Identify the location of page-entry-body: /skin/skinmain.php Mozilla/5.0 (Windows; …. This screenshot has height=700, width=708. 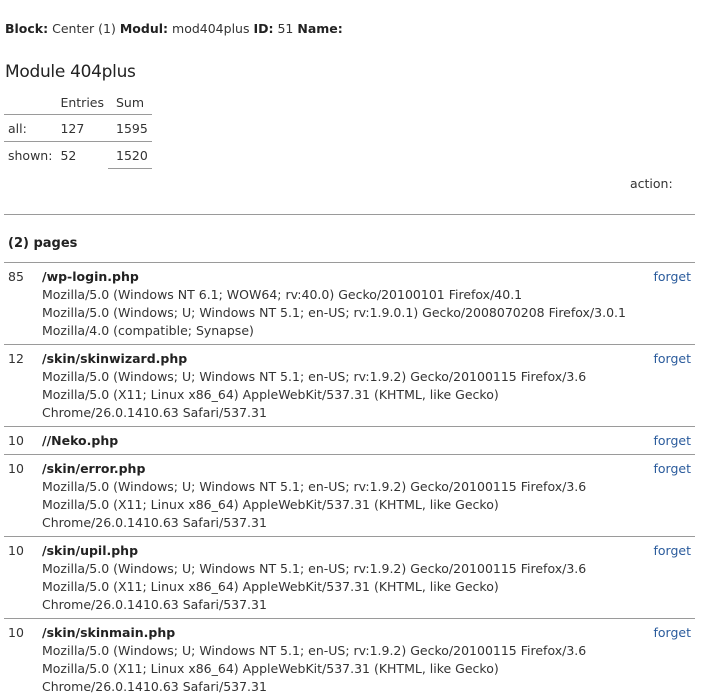
(337, 660).